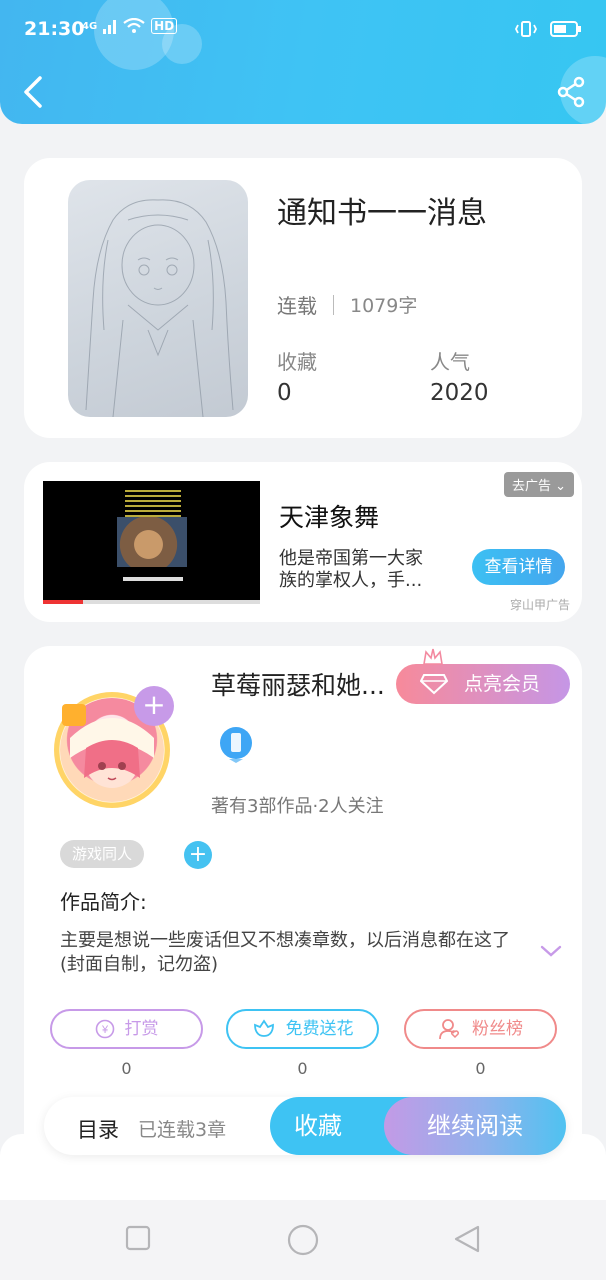 Image resolution: width=606 pixels, height=1280 pixels. I want to click on serial-status: 连载, so click(297, 306).